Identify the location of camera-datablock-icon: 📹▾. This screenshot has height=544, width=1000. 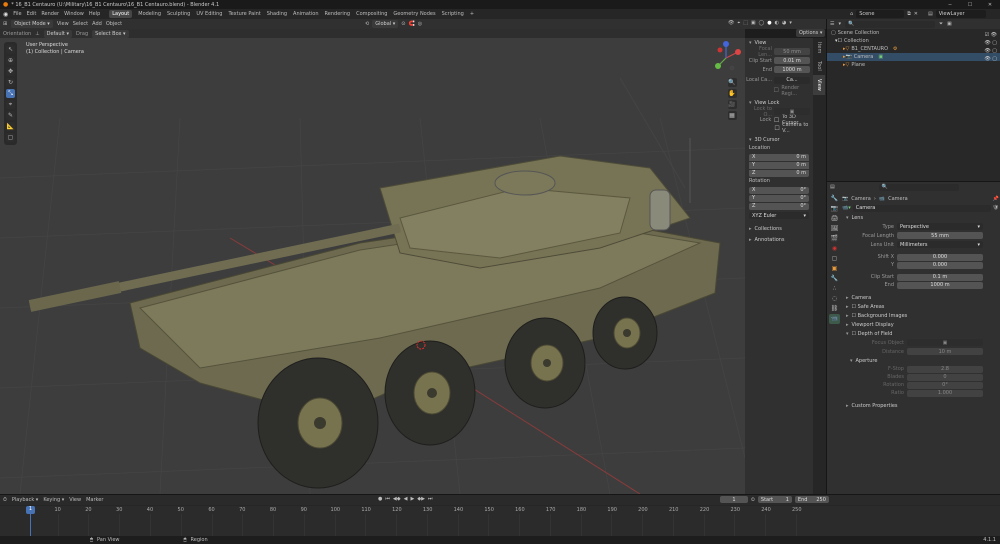
(846, 208).